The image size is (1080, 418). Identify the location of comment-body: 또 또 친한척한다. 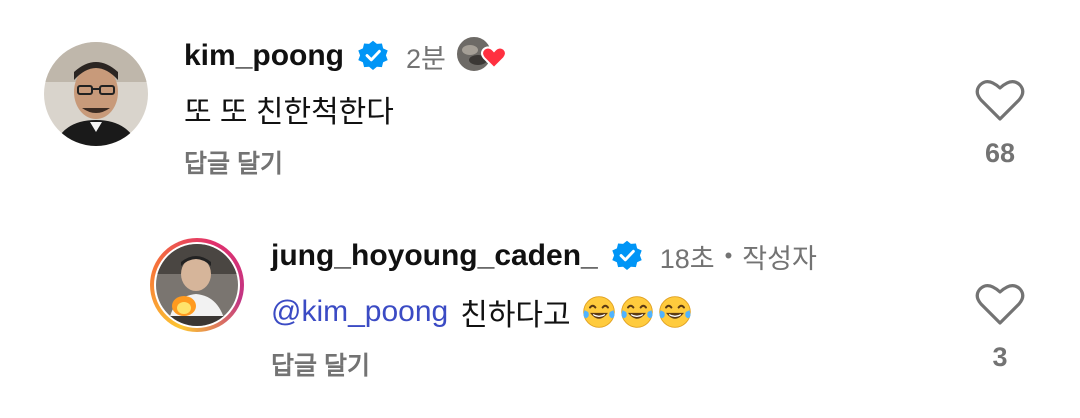
(289, 109).